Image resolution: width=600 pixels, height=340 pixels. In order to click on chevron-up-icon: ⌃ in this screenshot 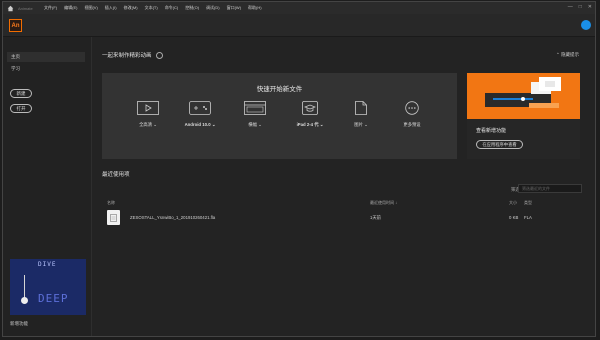, I will do `click(557, 54)`.